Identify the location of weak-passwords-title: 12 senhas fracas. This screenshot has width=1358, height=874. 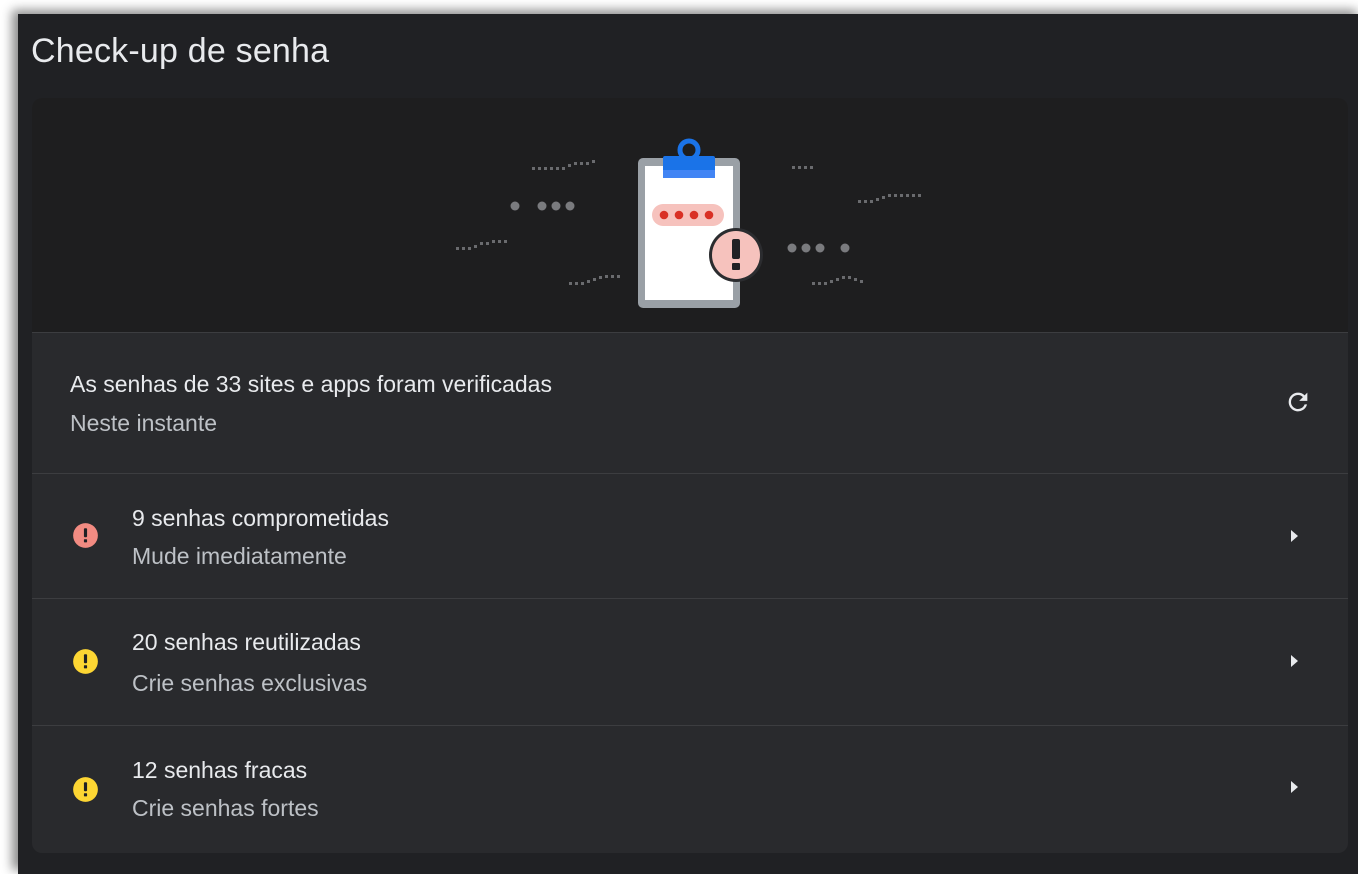
(220, 770).